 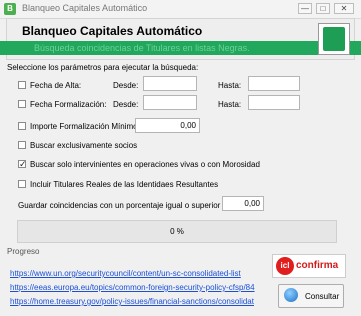 I want to click on fecha-alta-desde-input, so click(x=170, y=83).